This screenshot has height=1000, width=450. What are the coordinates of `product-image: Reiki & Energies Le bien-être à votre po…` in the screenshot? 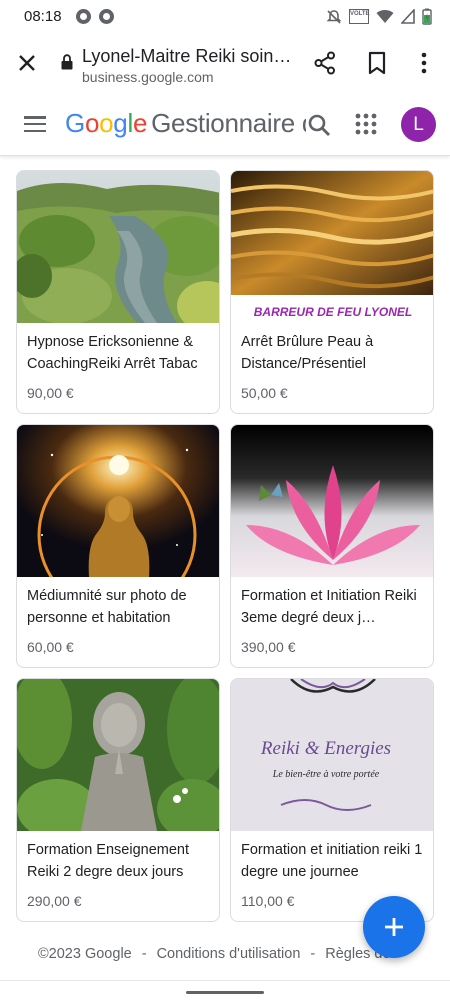 It's located at (332, 755).